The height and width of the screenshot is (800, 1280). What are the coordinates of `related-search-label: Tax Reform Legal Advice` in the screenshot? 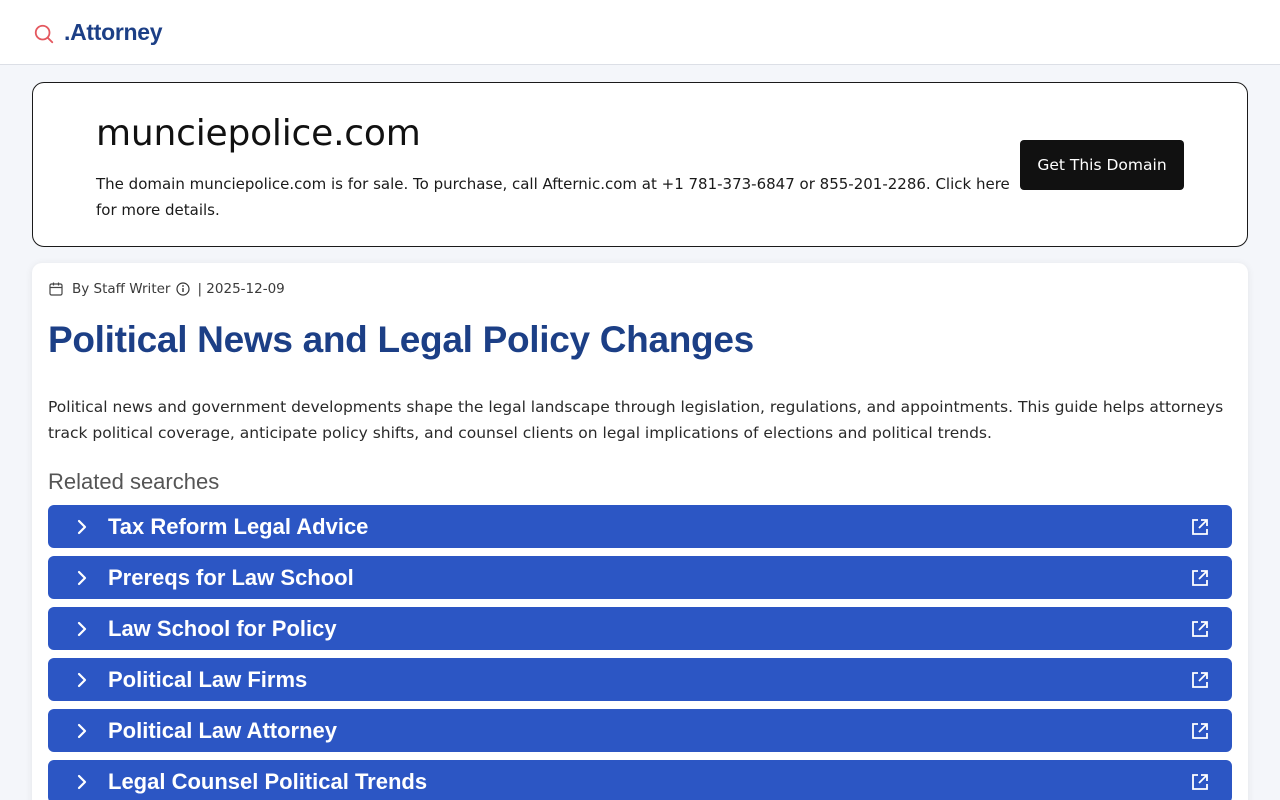 It's located at (238, 526).